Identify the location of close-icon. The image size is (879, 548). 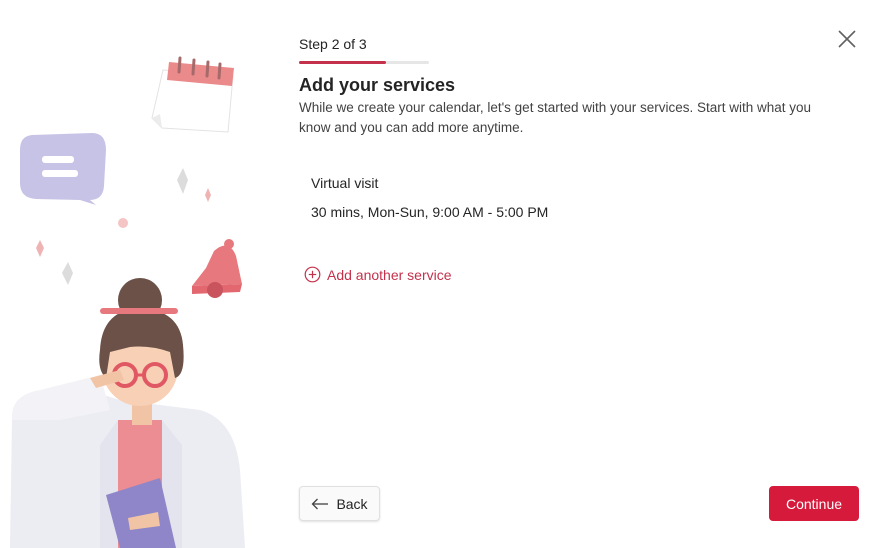
(847, 39).